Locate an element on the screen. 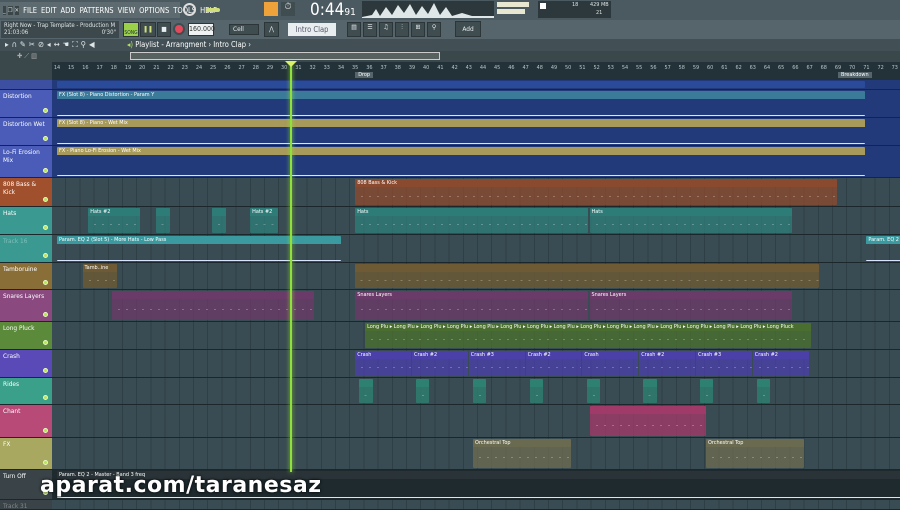 This screenshot has height=510, width=900. track-header: Track 16 is located at coordinates (26, 248).